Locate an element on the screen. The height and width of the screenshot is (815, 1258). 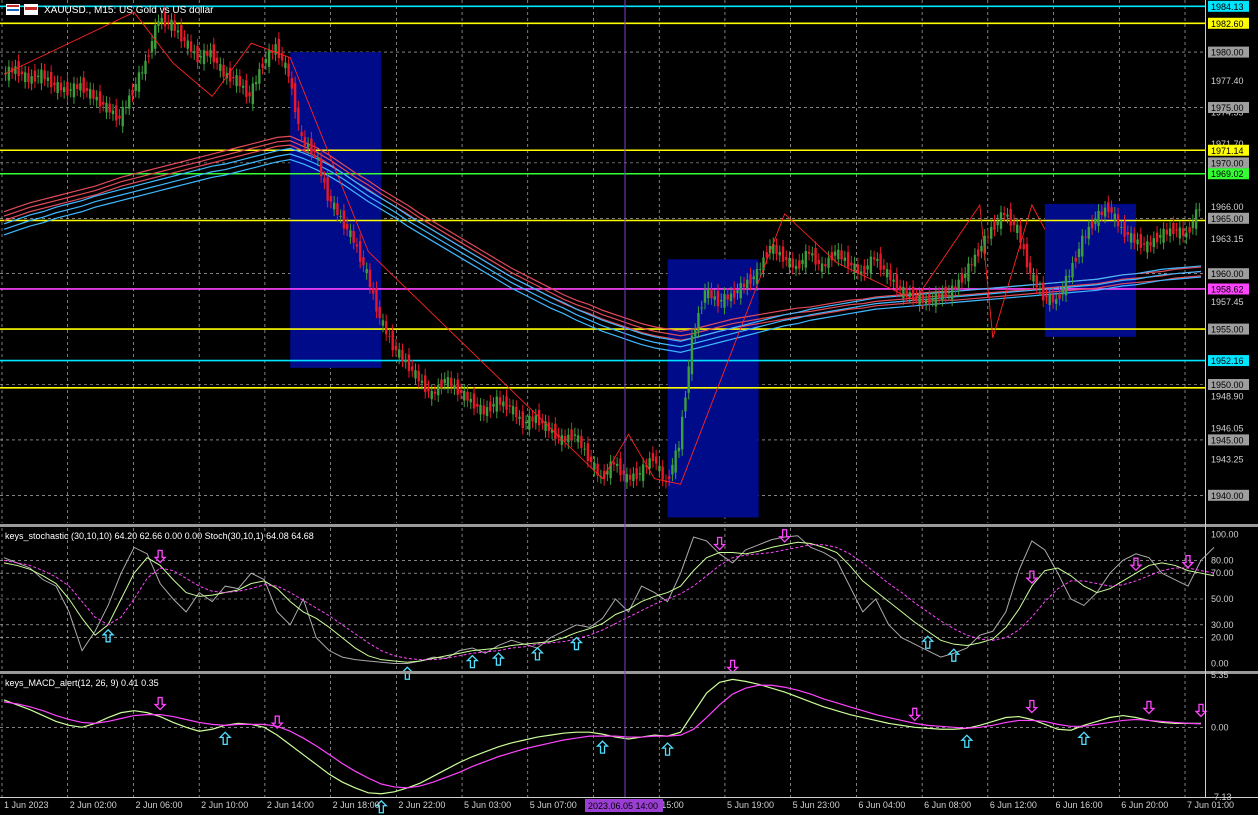
price-tick-label: 1977.40 is located at coordinates (1227, 81).